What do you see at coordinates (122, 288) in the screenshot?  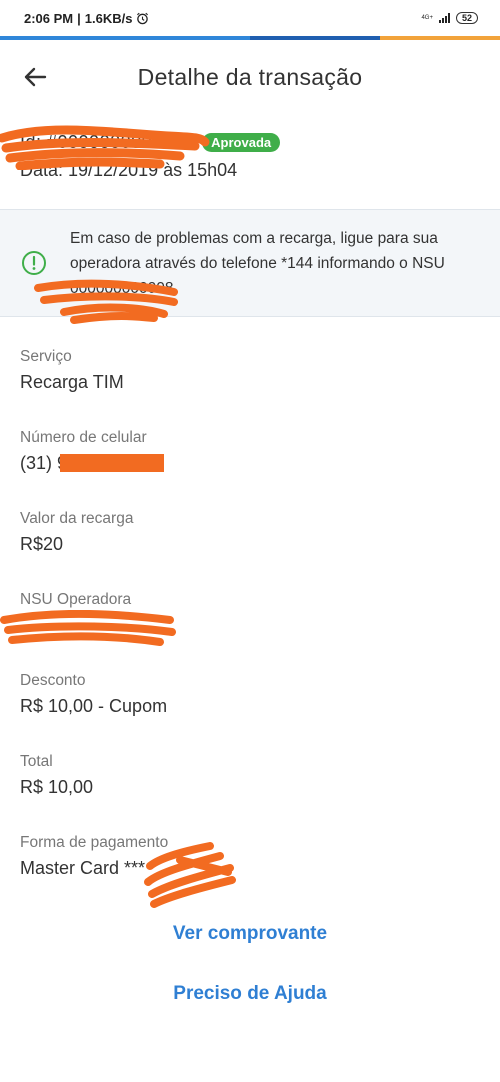 I see `alert-line-3: 000000000008` at bounding box center [122, 288].